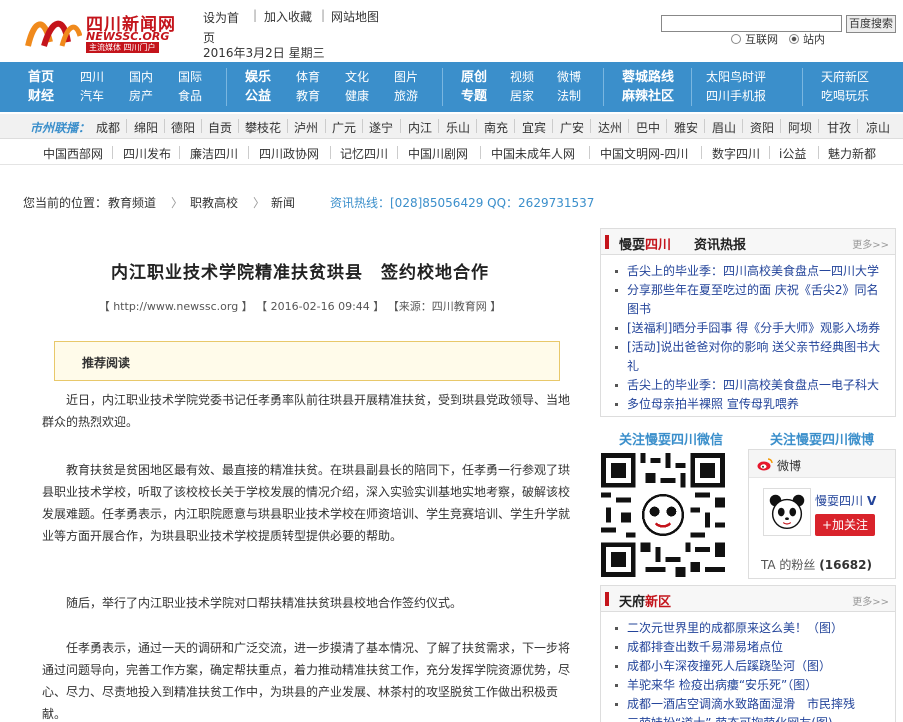 This screenshot has height=722, width=903. I want to click on news-item: 舌尖上的毕业季：四川高校美食盘点一四川大学, so click(750, 271).